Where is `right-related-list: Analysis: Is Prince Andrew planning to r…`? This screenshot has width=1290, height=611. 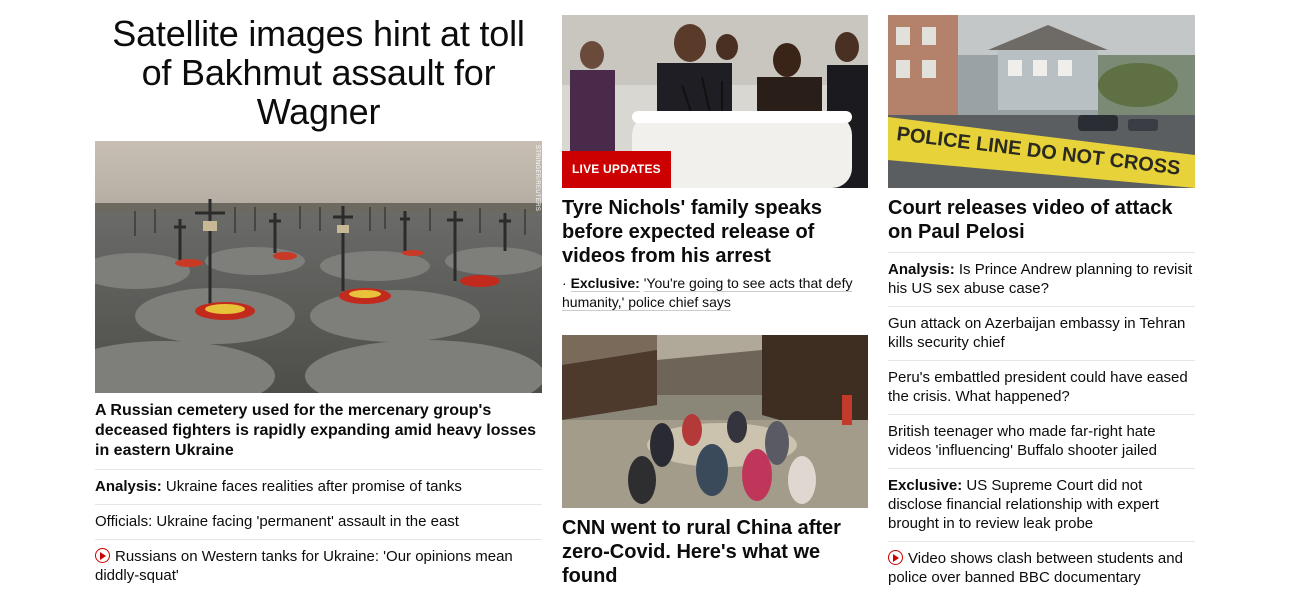 right-related-list: Analysis: Is Prince Andrew planning to r… is located at coordinates (1041, 424).